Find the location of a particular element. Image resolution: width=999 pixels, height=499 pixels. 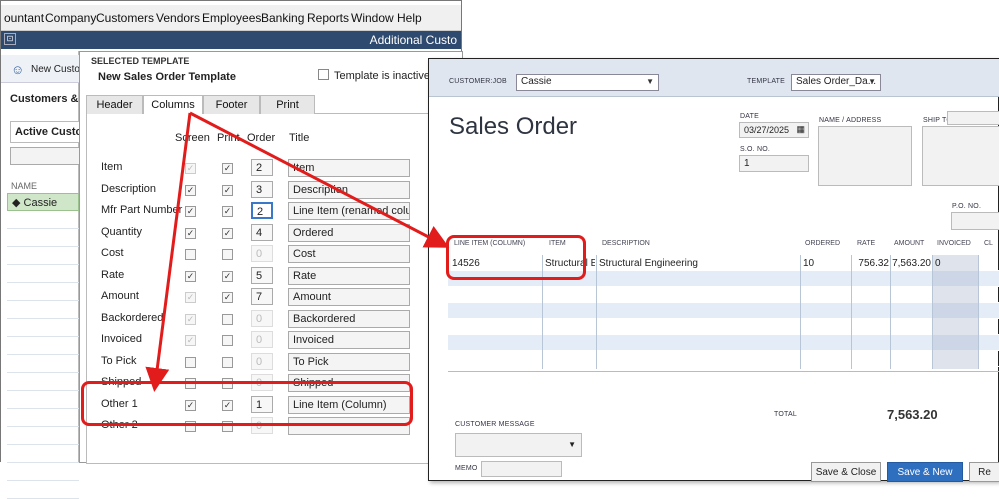

restore-icon: ⊡ is located at coordinates (10, 39).